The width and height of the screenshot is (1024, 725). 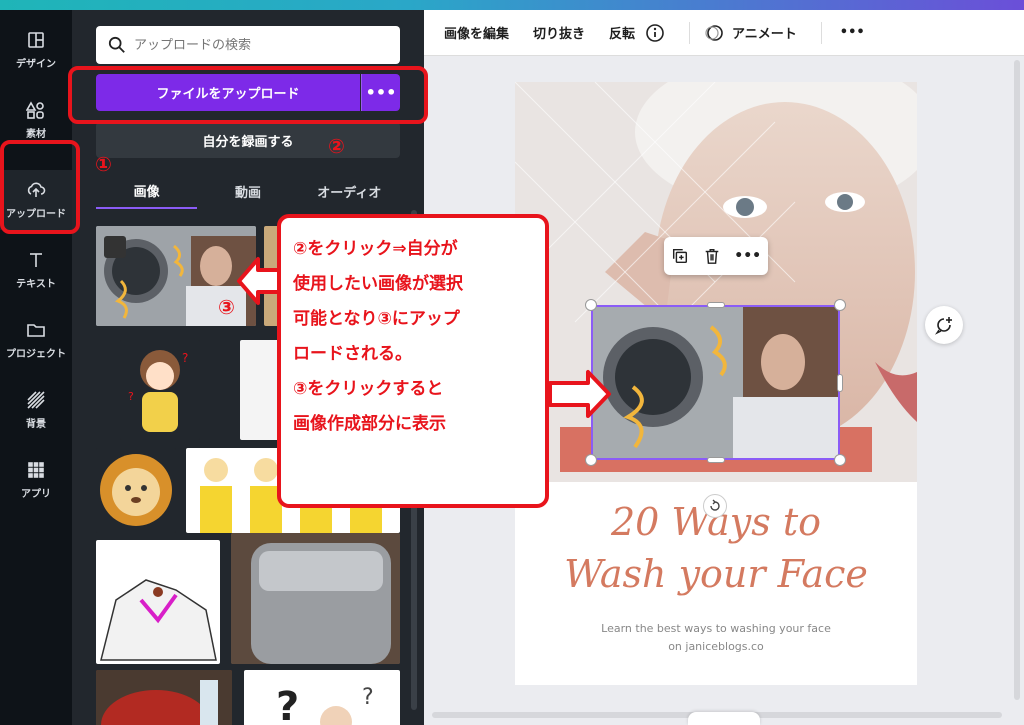 I want to click on tab-videos: 動画, so click(x=247, y=191).